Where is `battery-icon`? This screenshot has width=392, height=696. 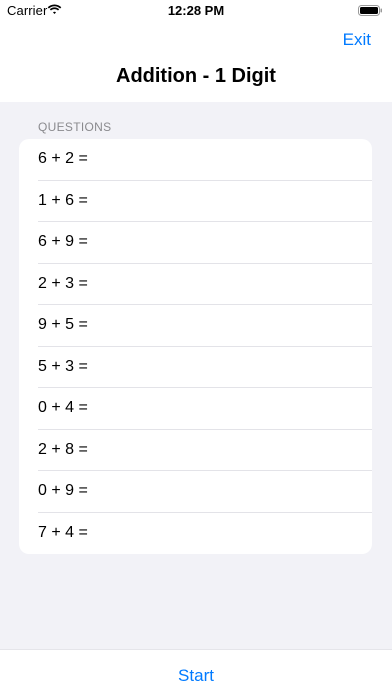 battery-icon is located at coordinates (370, 10).